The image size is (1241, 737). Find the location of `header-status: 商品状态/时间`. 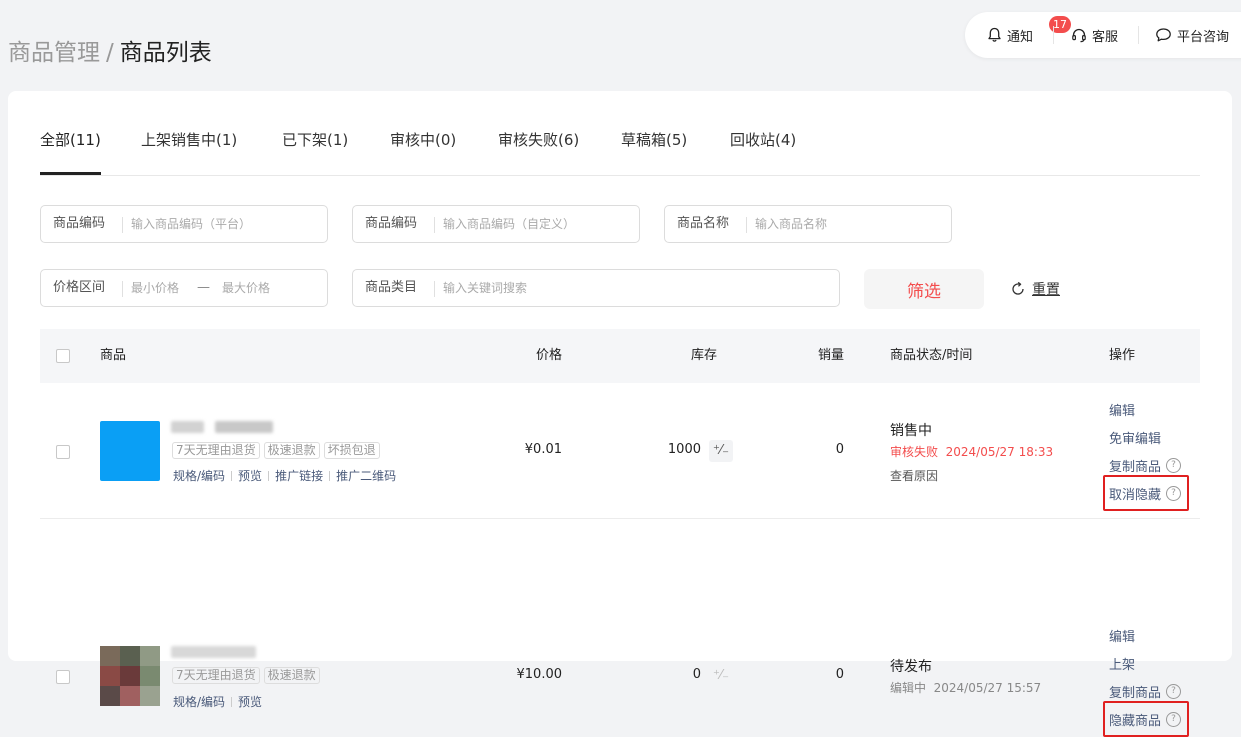

header-status: 商品状态/时间 is located at coordinates (931, 355).